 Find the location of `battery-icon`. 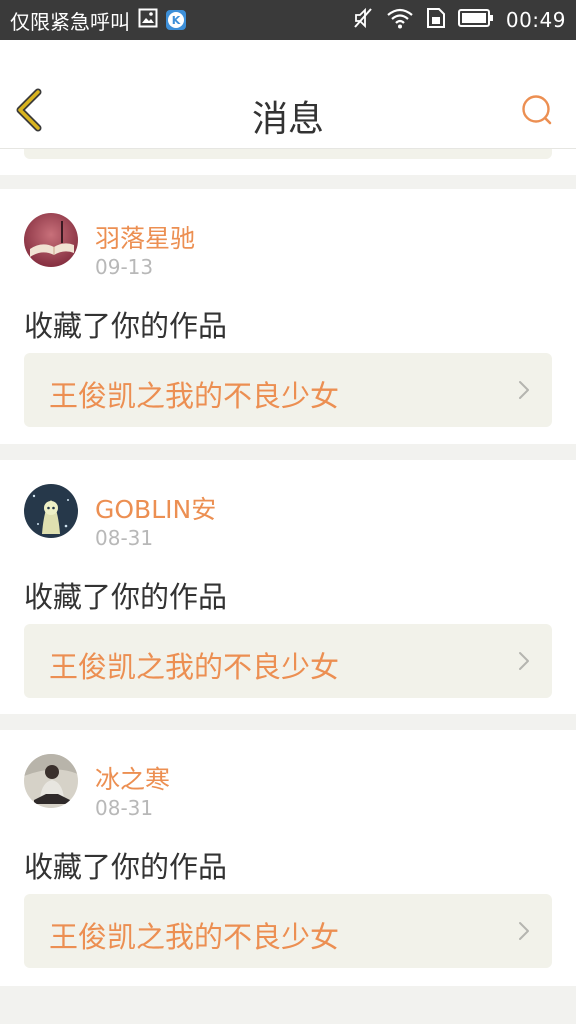

battery-icon is located at coordinates (475, 20).